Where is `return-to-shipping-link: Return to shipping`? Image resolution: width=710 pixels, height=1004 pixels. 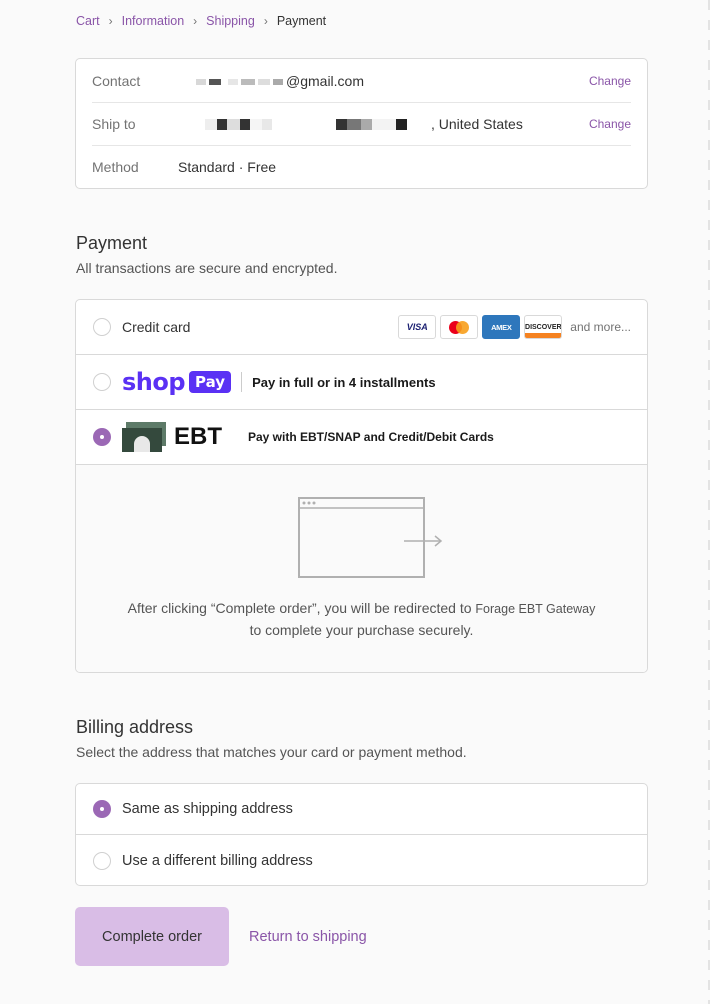
return-to-shipping-link: Return to shipping is located at coordinates (308, 937).